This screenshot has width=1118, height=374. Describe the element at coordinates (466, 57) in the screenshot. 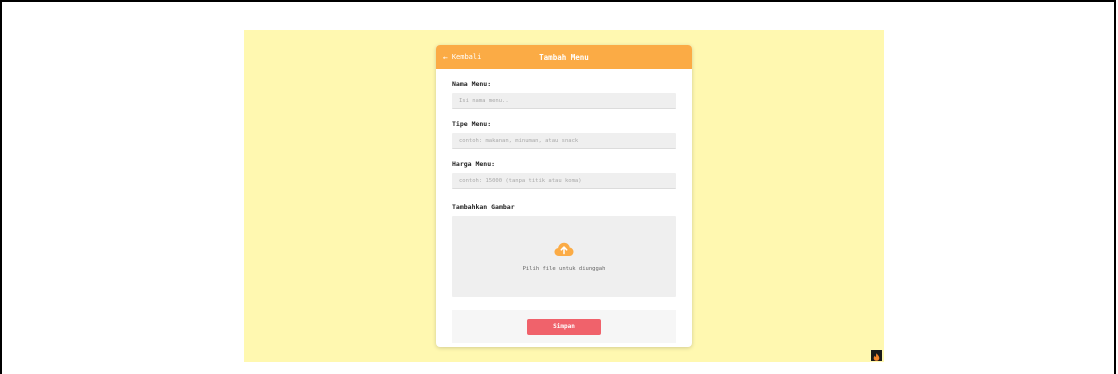

I see `back-label: Kembali` at that location.